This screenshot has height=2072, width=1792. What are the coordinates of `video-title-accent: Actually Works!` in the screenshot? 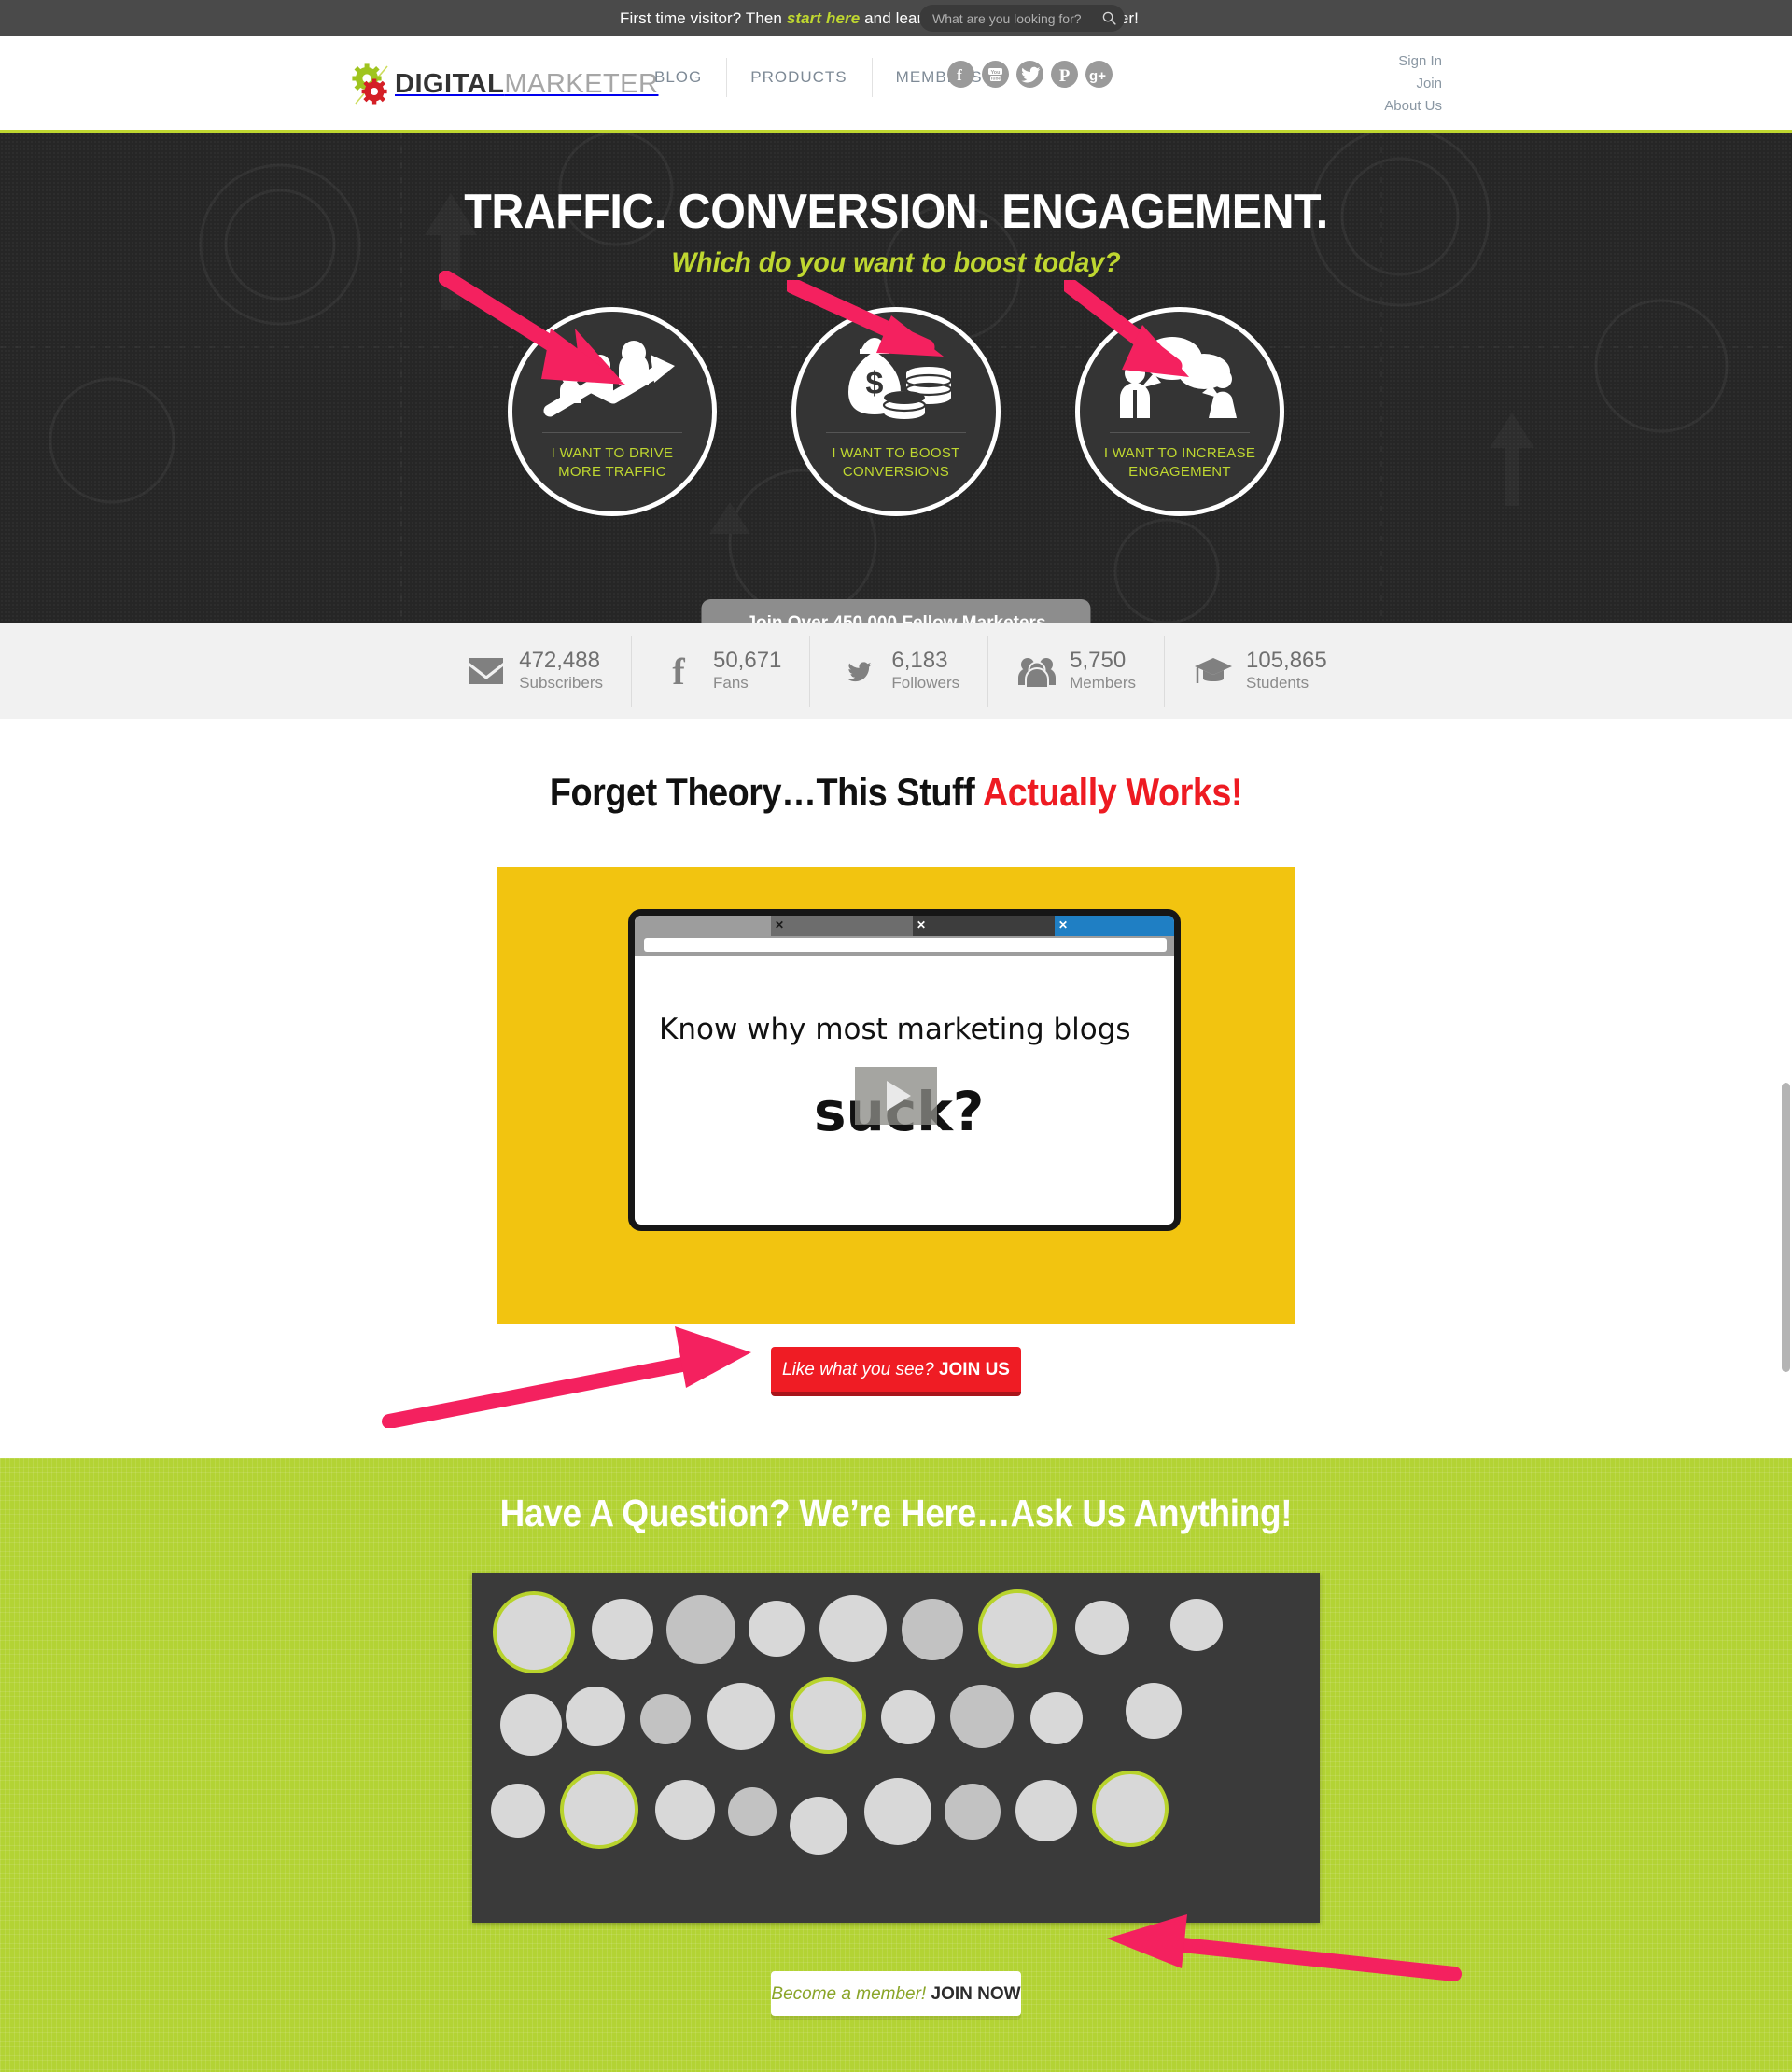 It's located at (1112, 792).